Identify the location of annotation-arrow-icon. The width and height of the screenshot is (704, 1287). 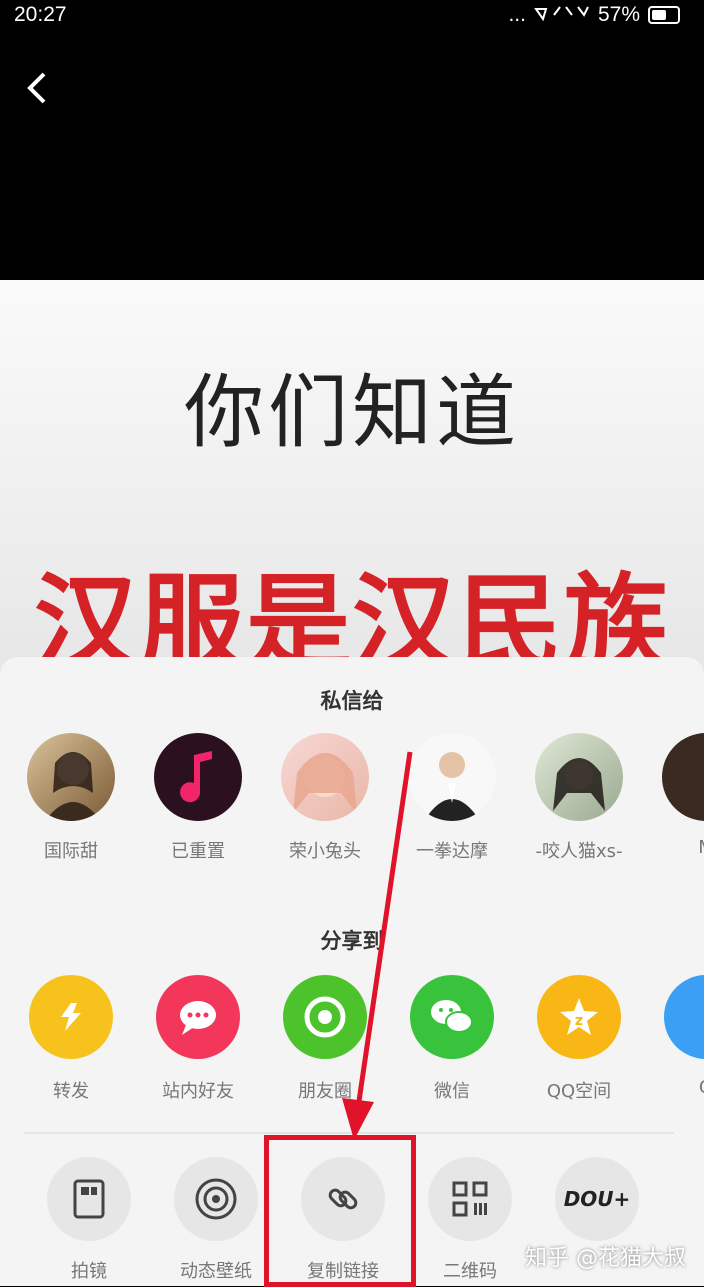
(377, 945).